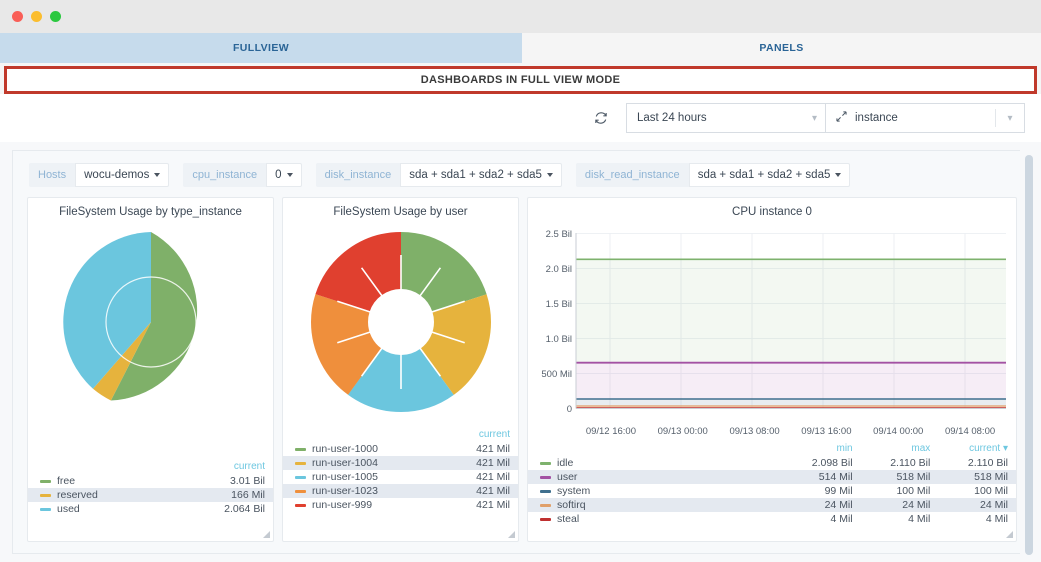  Describe the element at coordinates (672, 118) in the screenshot. I see `time-range-value: Last 24 hours` at that location.